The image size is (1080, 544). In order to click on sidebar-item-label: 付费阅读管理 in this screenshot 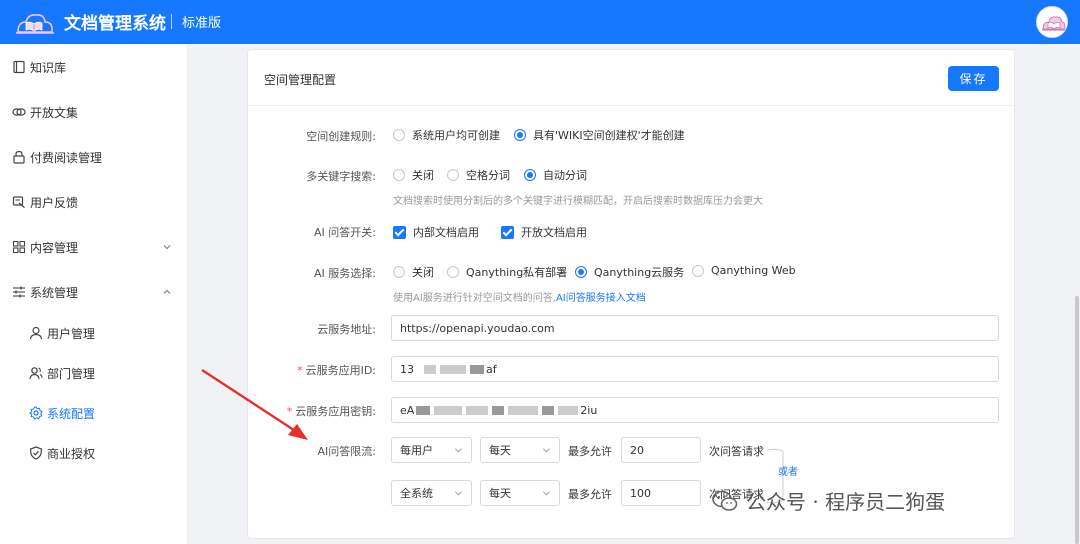, I will do `click(66, 157)`.